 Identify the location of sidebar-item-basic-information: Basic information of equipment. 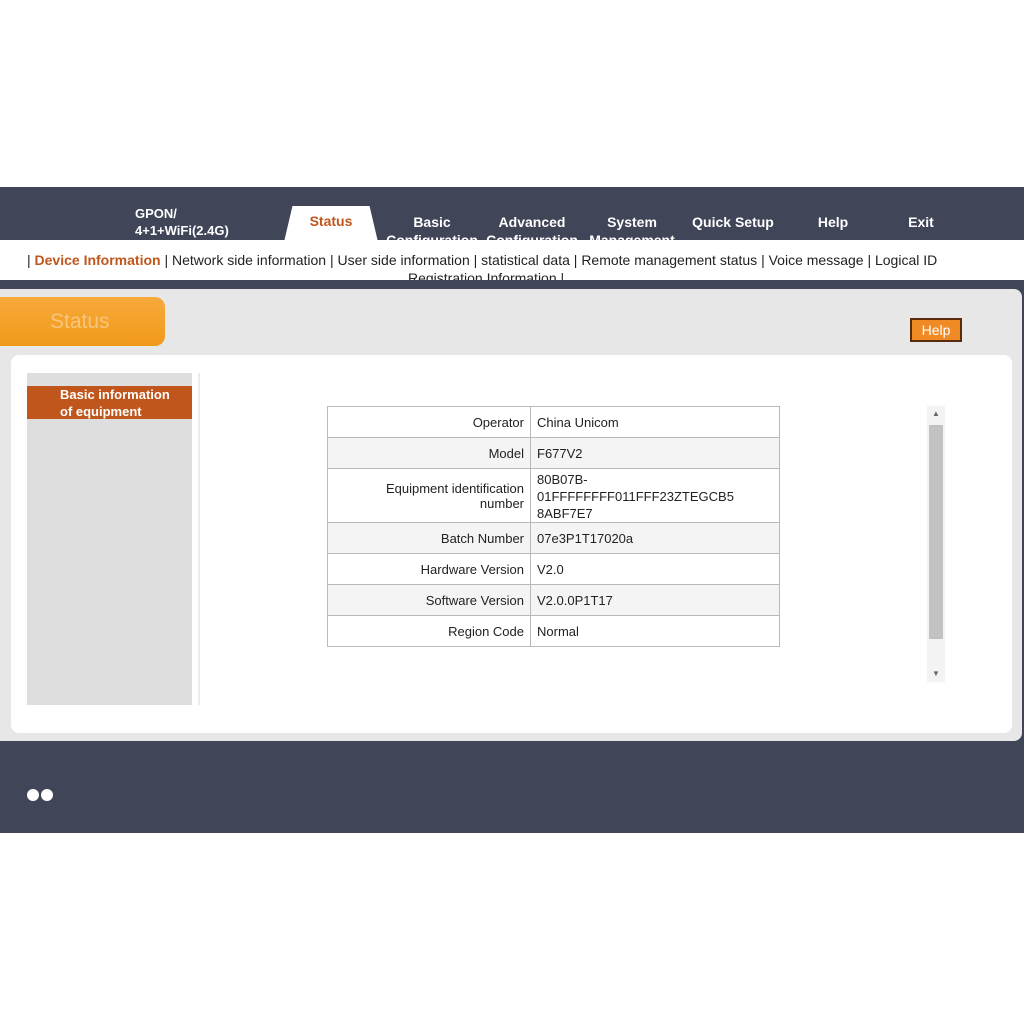
(109, 402).